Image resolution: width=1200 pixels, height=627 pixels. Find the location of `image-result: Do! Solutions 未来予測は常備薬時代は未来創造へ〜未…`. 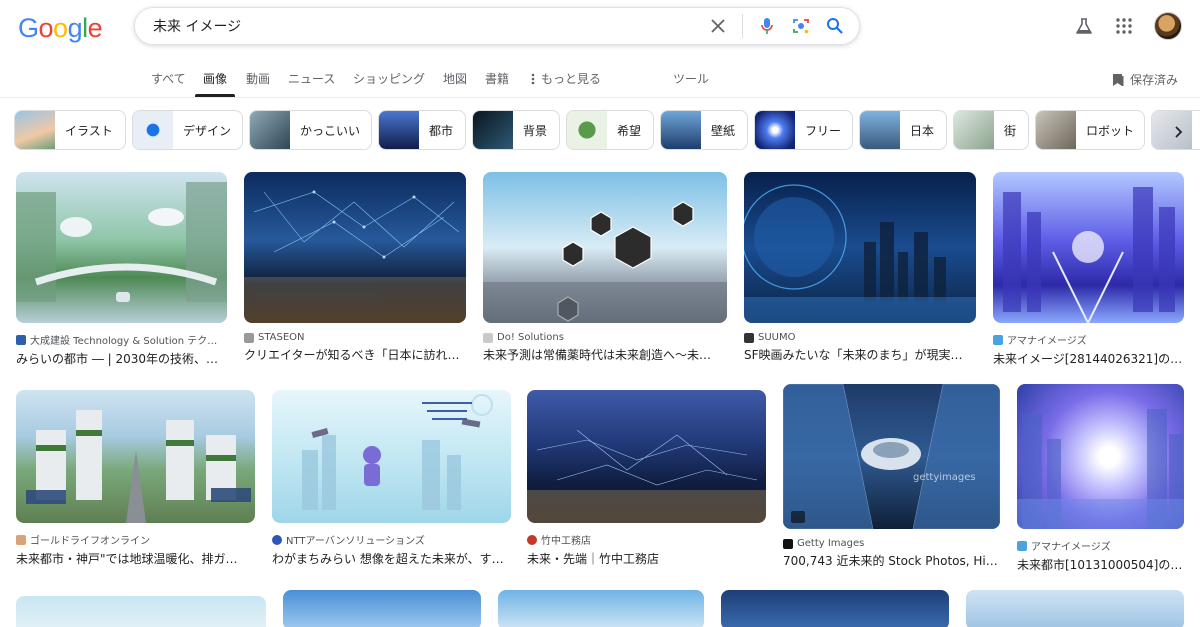

image-result: Do! Solutions 未来予測は常備薬時代は未来創造へ〜未… is located at coordinates (605, 267).